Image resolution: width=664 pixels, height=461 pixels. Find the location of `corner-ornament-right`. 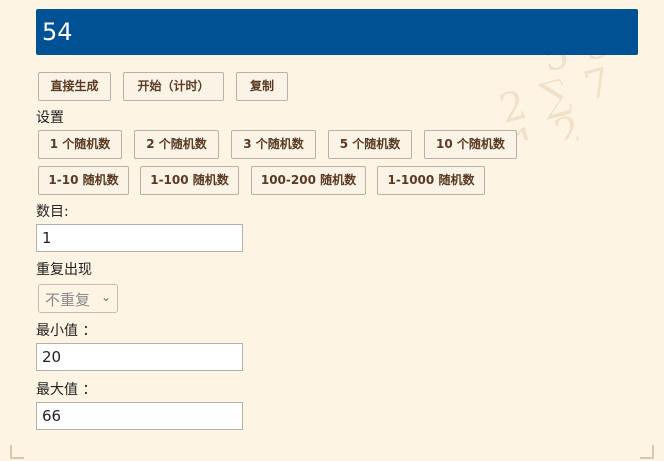

corner-ornament-right is located at coordinates (647, 452).